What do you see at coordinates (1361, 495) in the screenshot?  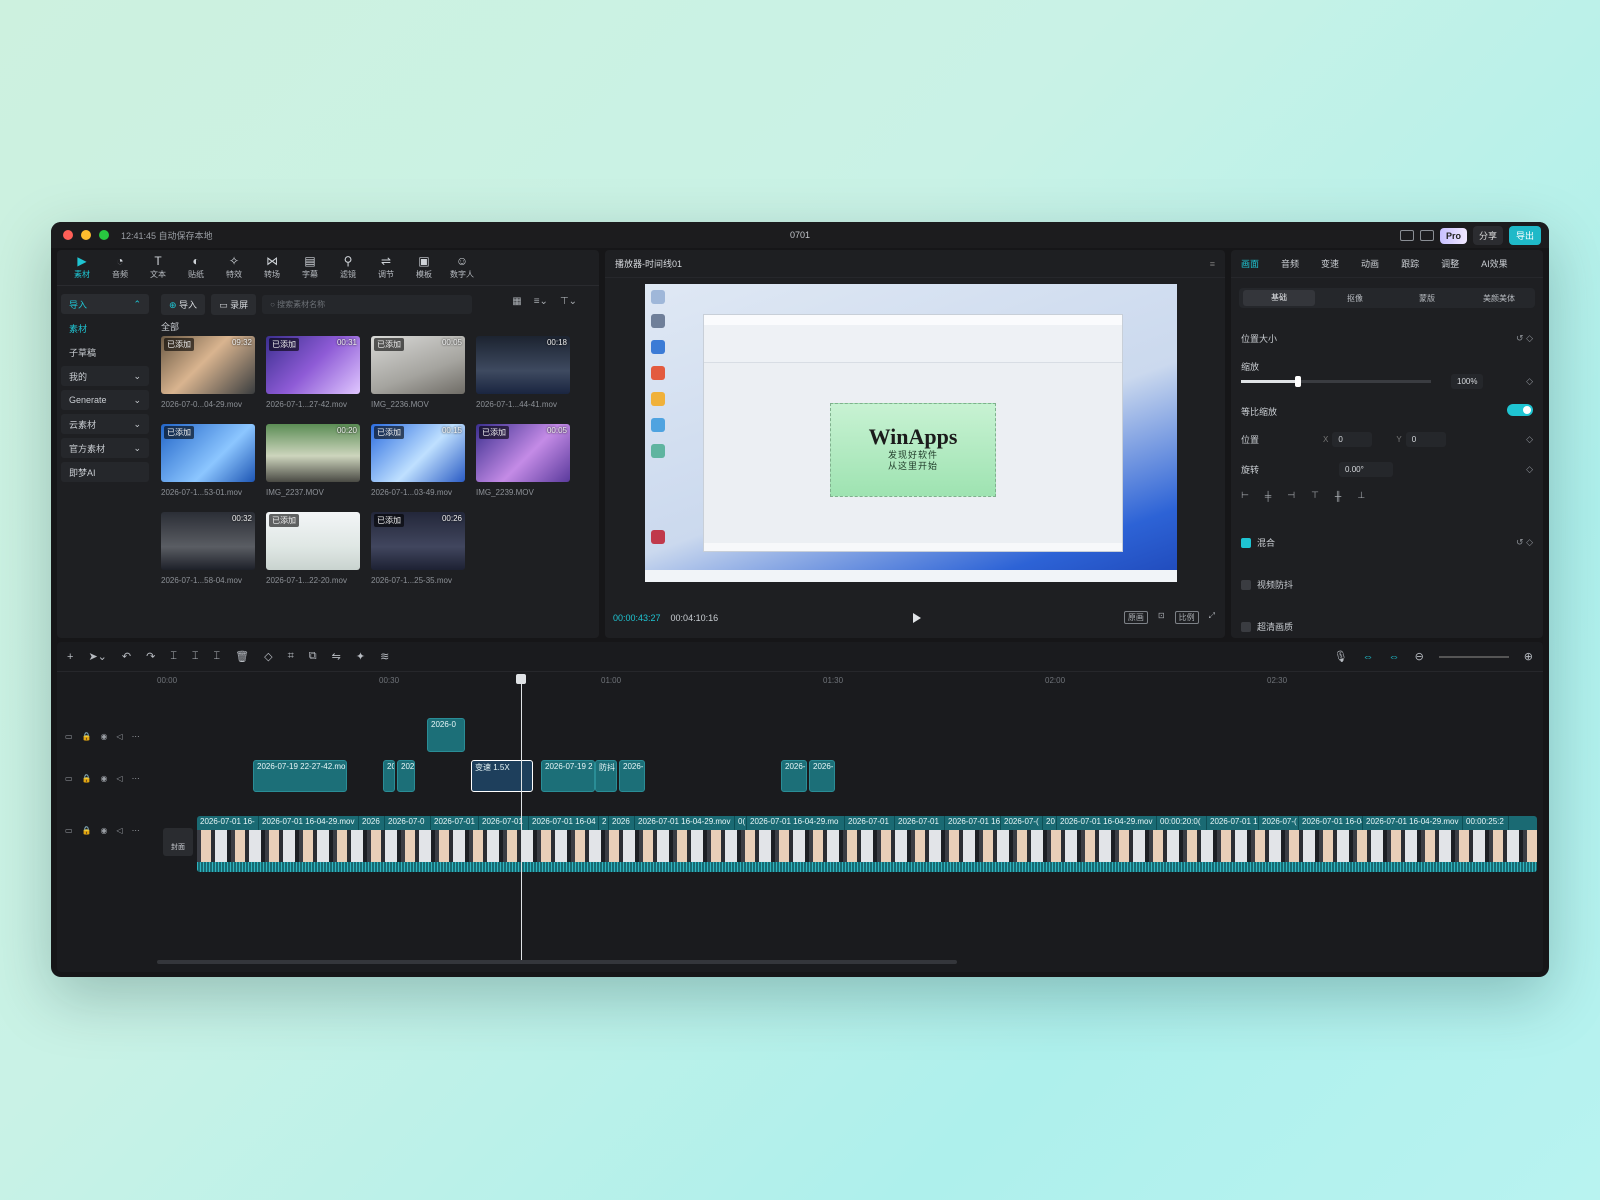 I see `align-bottom-icon: ⊥` at bounding box center [1361, 495].